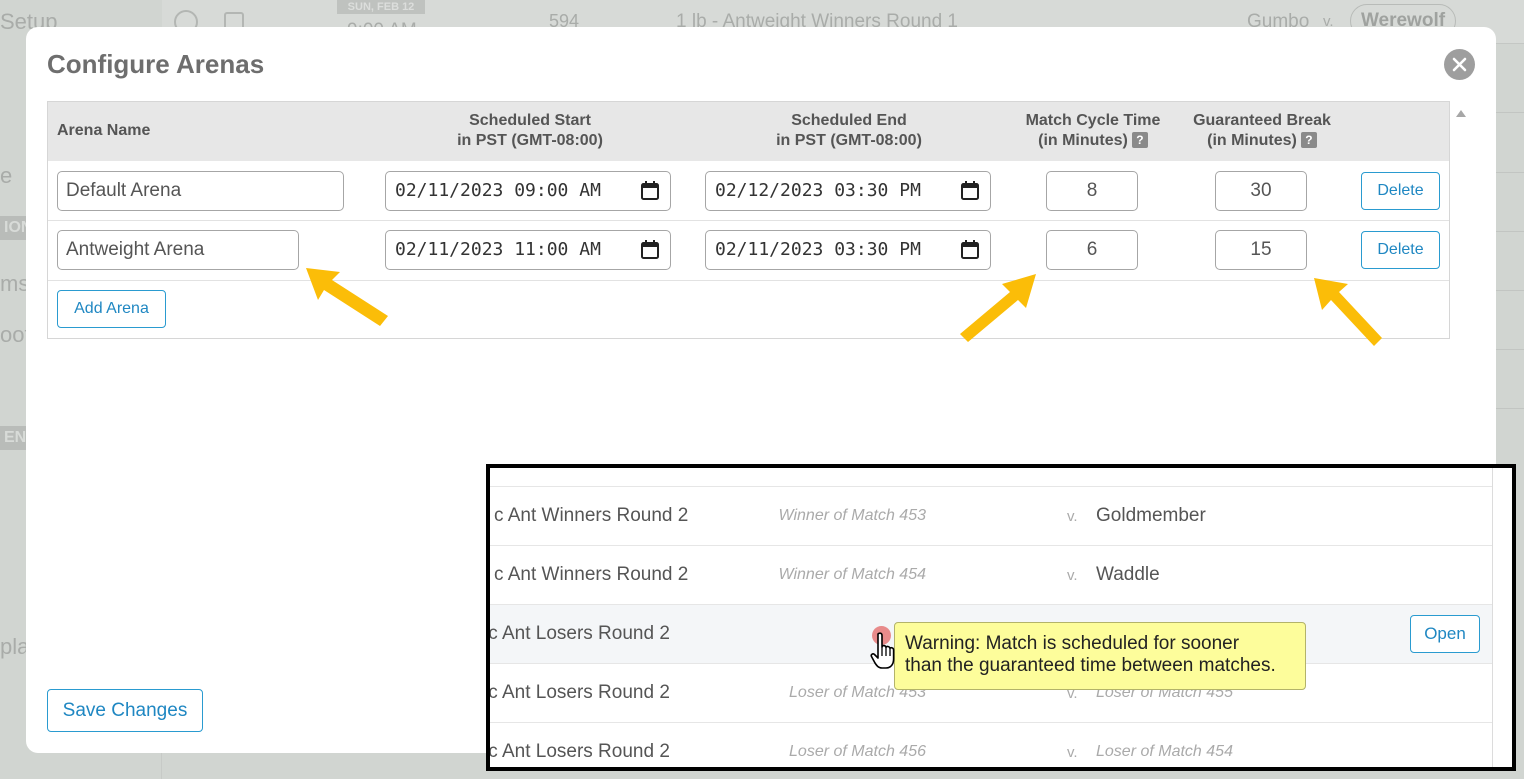  What do you see at coordinates (15, 646) in the screenshot?
I see `background-nav-fragment: pla` at bounding box center [15, 646].